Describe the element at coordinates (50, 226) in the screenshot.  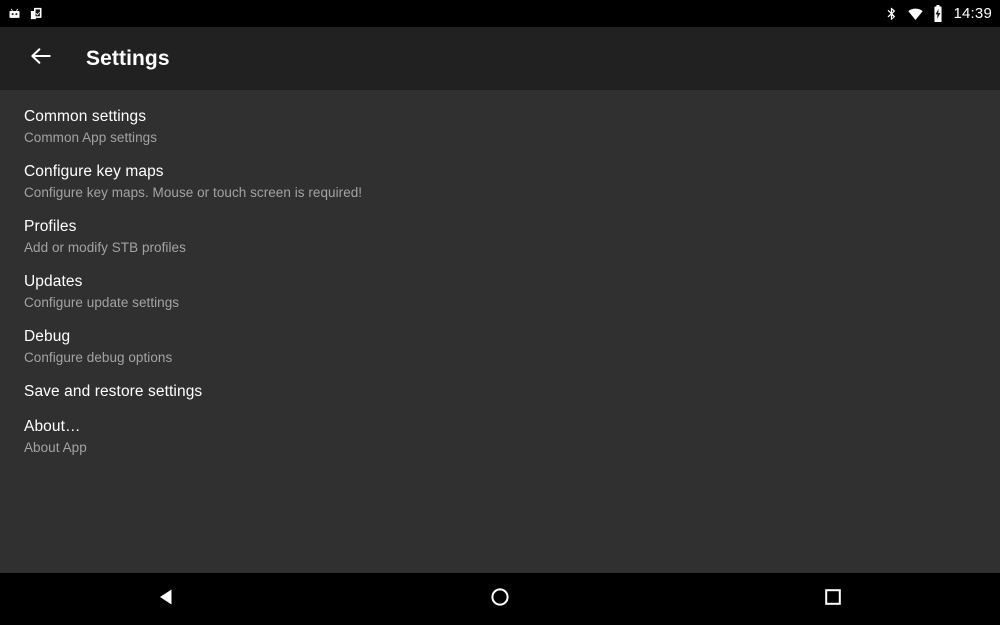
I see `settings-item-title: Profiles` at that location.